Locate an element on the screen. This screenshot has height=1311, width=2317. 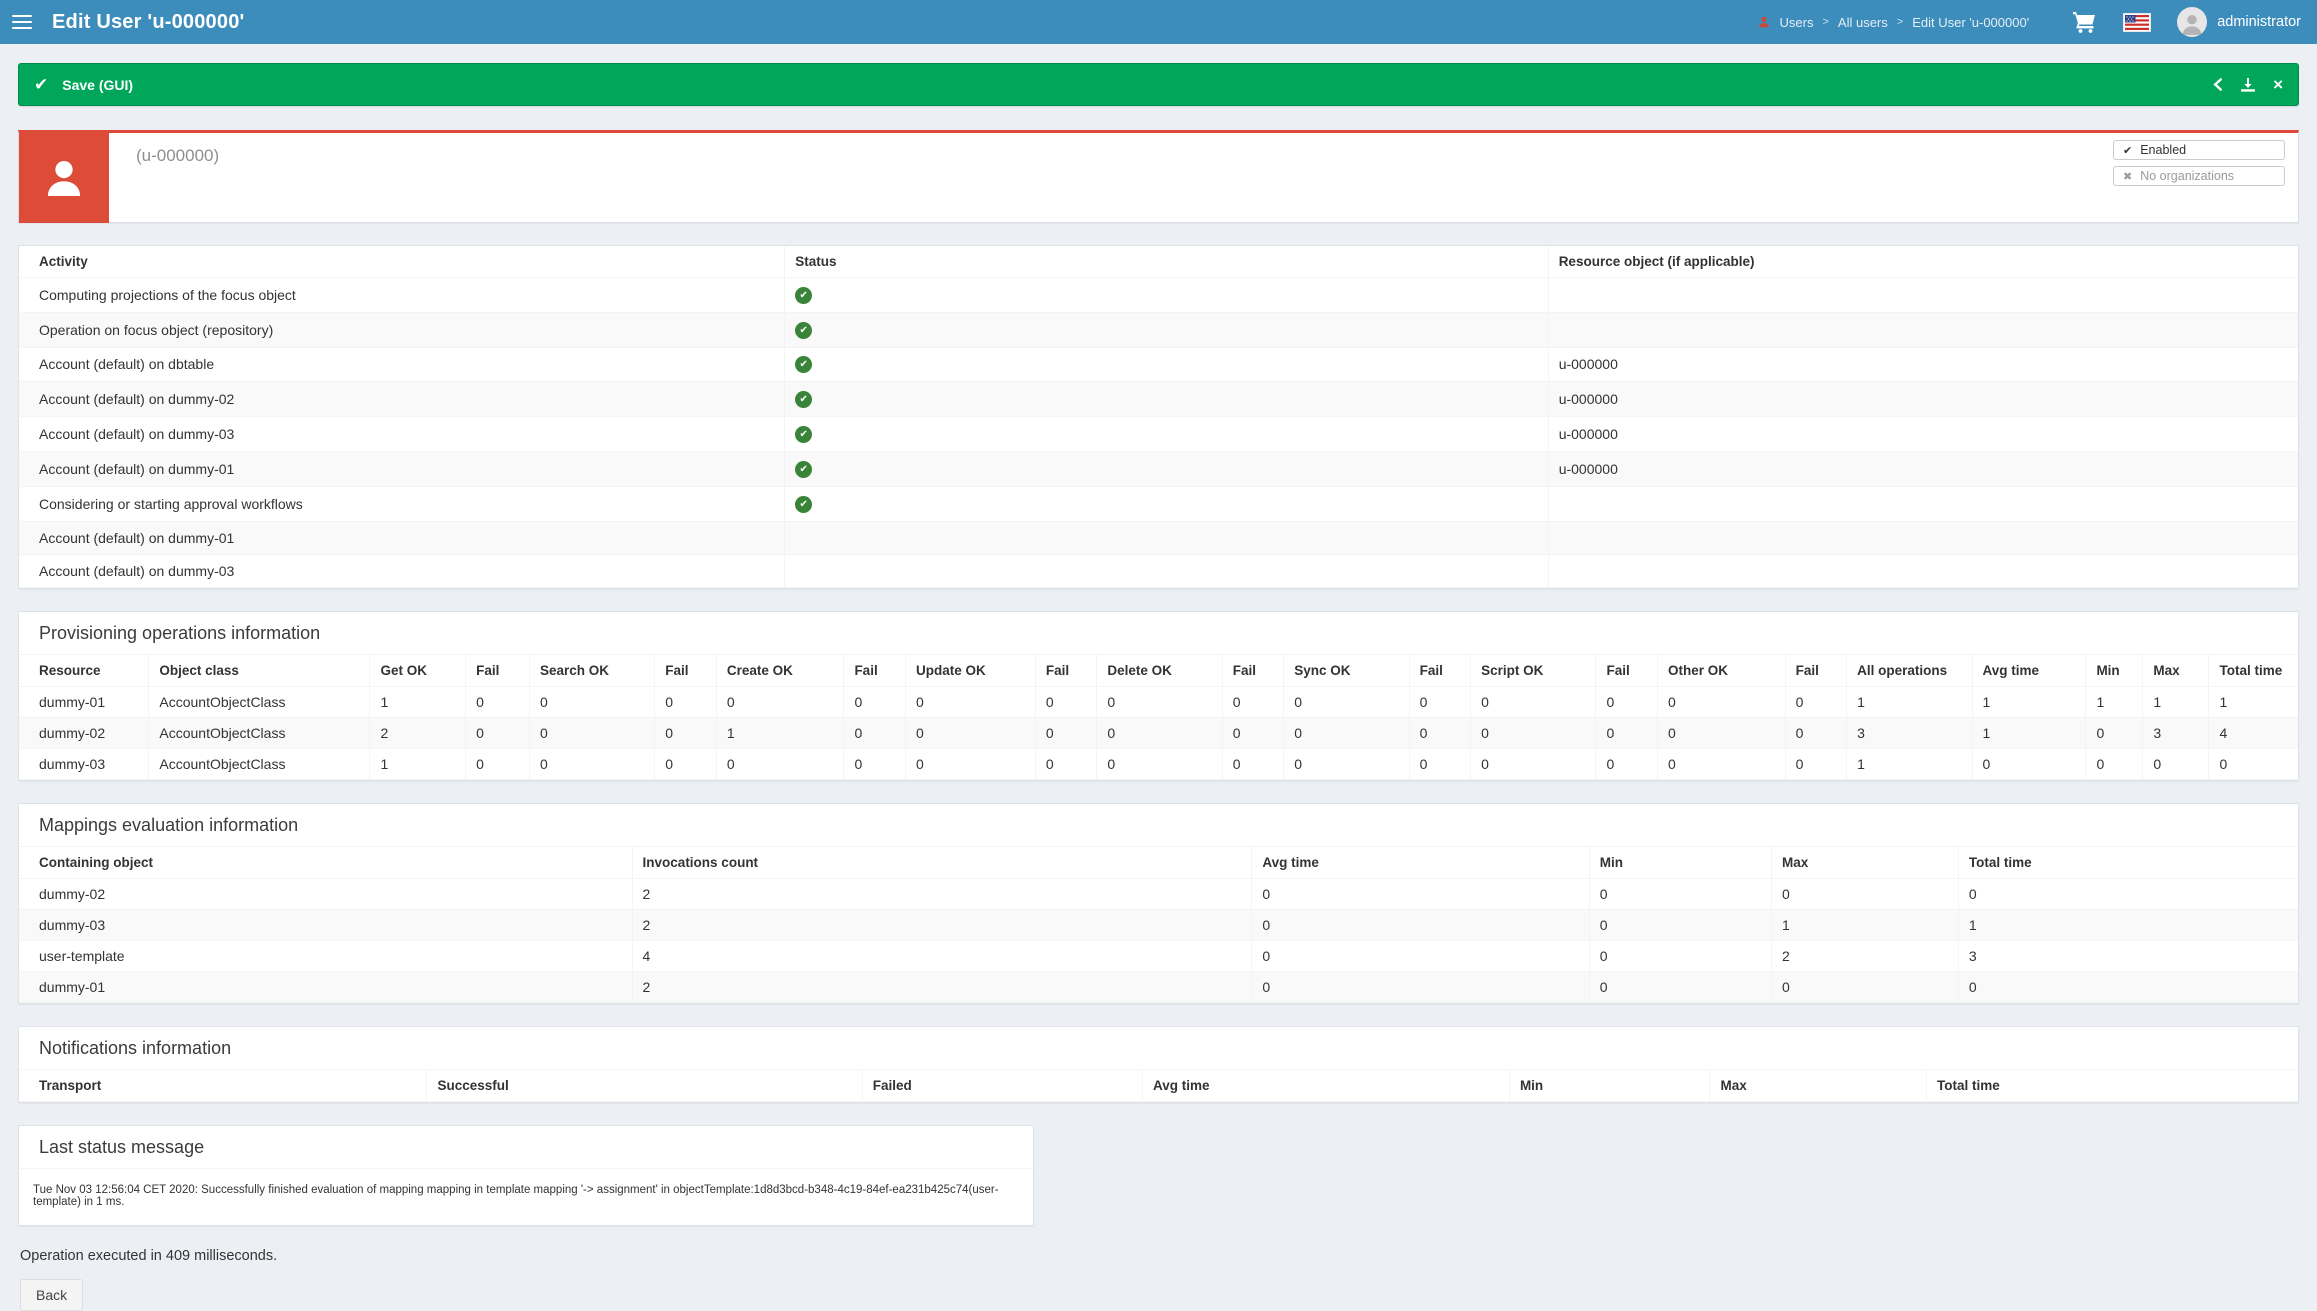
close-icon: × is located at coordinates (2278, 84).